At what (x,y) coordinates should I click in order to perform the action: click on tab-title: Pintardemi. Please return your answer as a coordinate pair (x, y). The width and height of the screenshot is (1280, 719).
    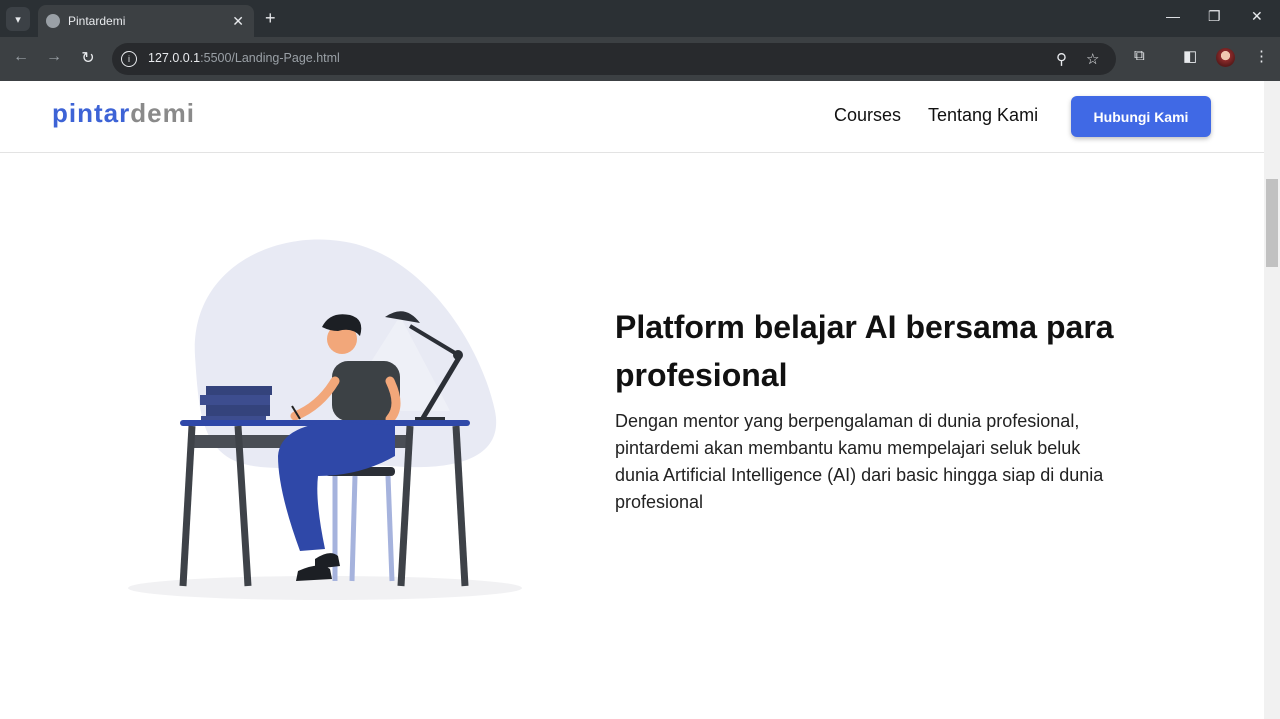
    Looking at the image, I should click on (97, 21).